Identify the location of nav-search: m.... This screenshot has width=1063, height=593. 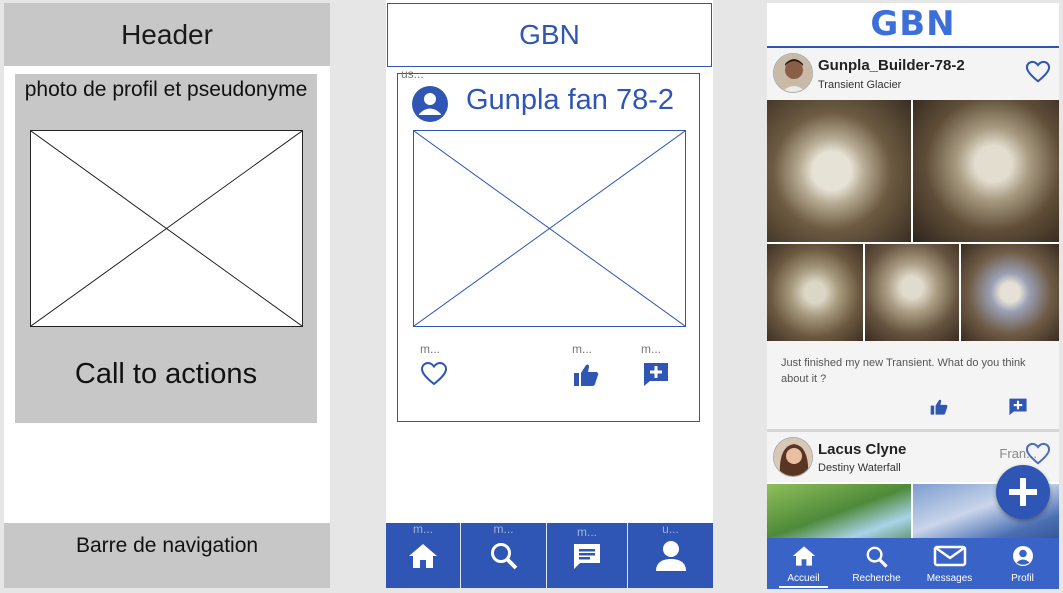
(503, 555).